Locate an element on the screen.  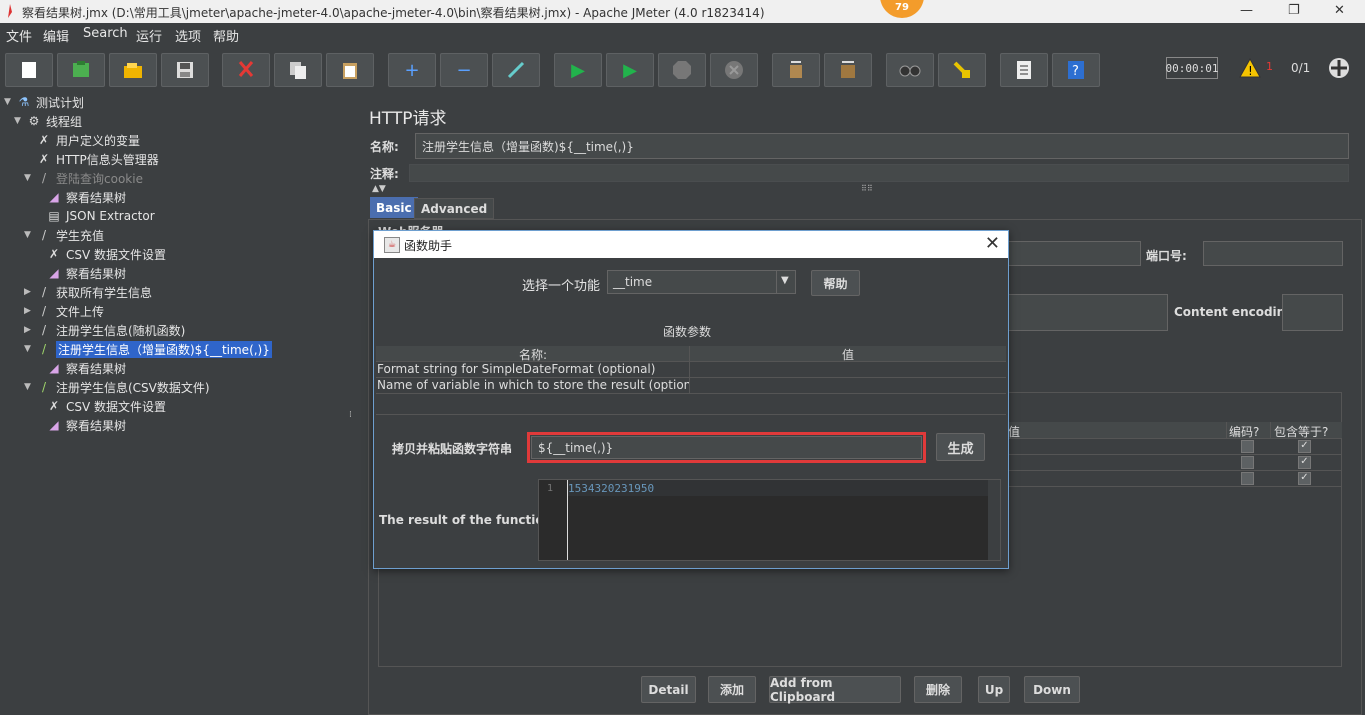
start-icon: ▶ is located at coordinates (578, 70).